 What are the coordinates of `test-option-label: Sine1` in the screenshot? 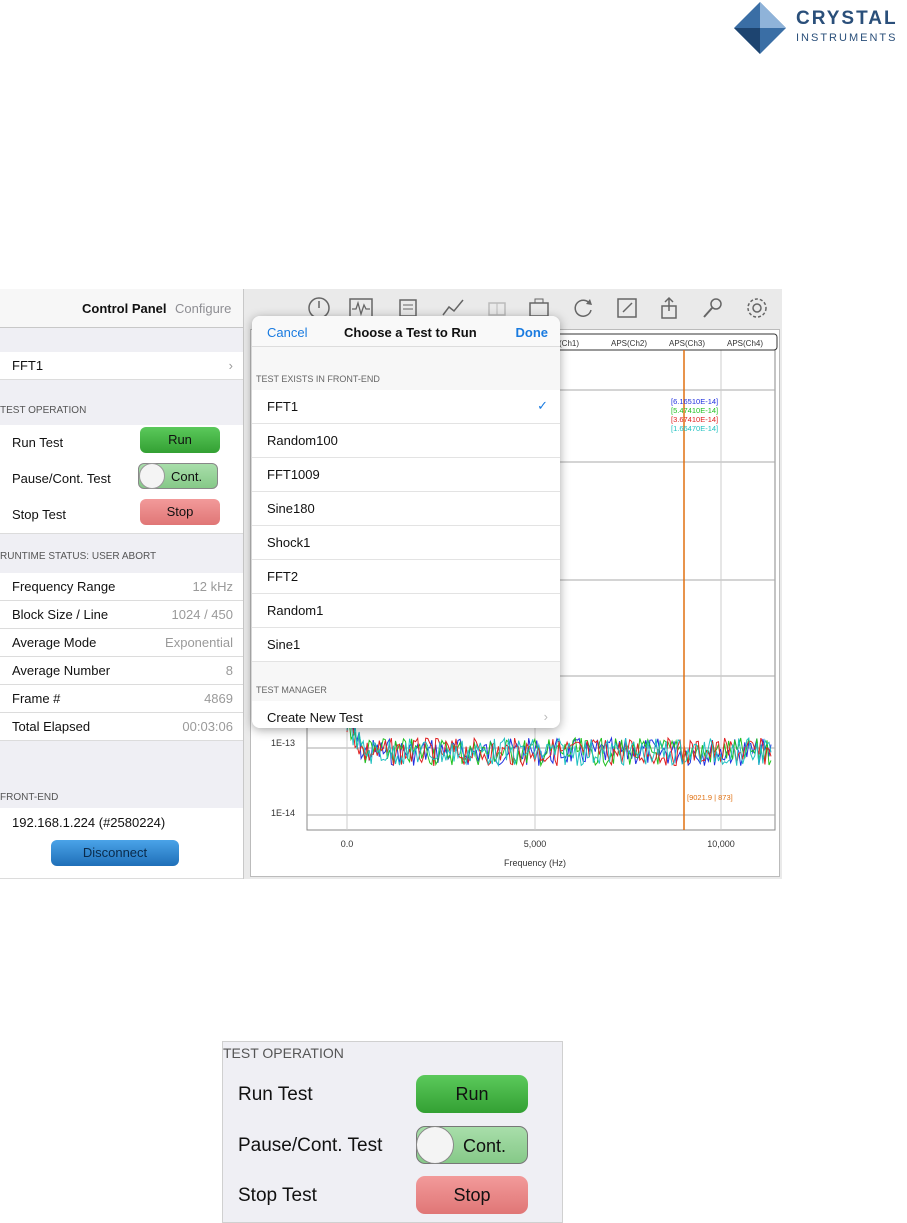 It's located at (284, 644).